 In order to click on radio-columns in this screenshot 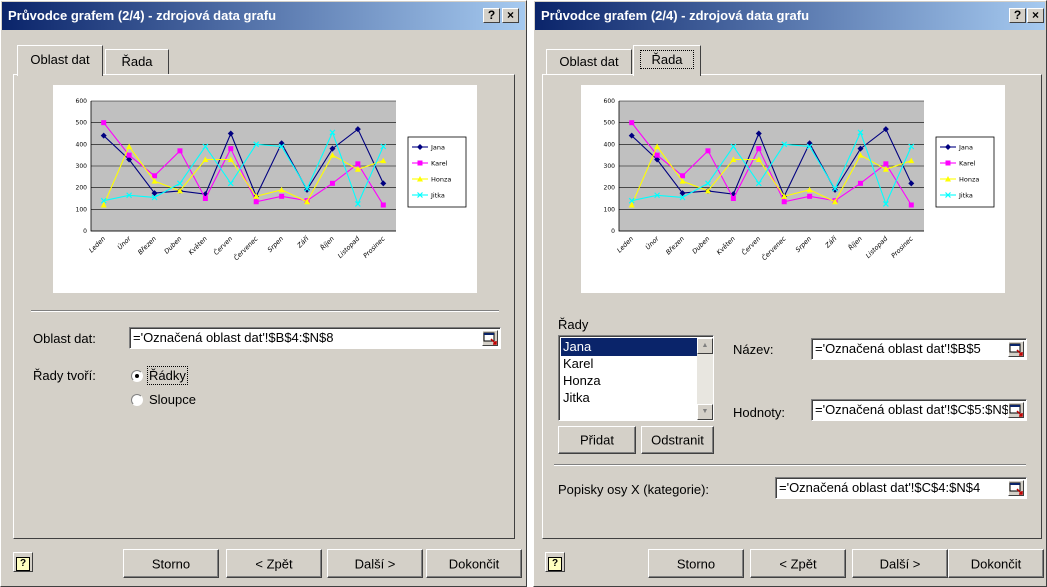, I will do `click(137, 400)`.